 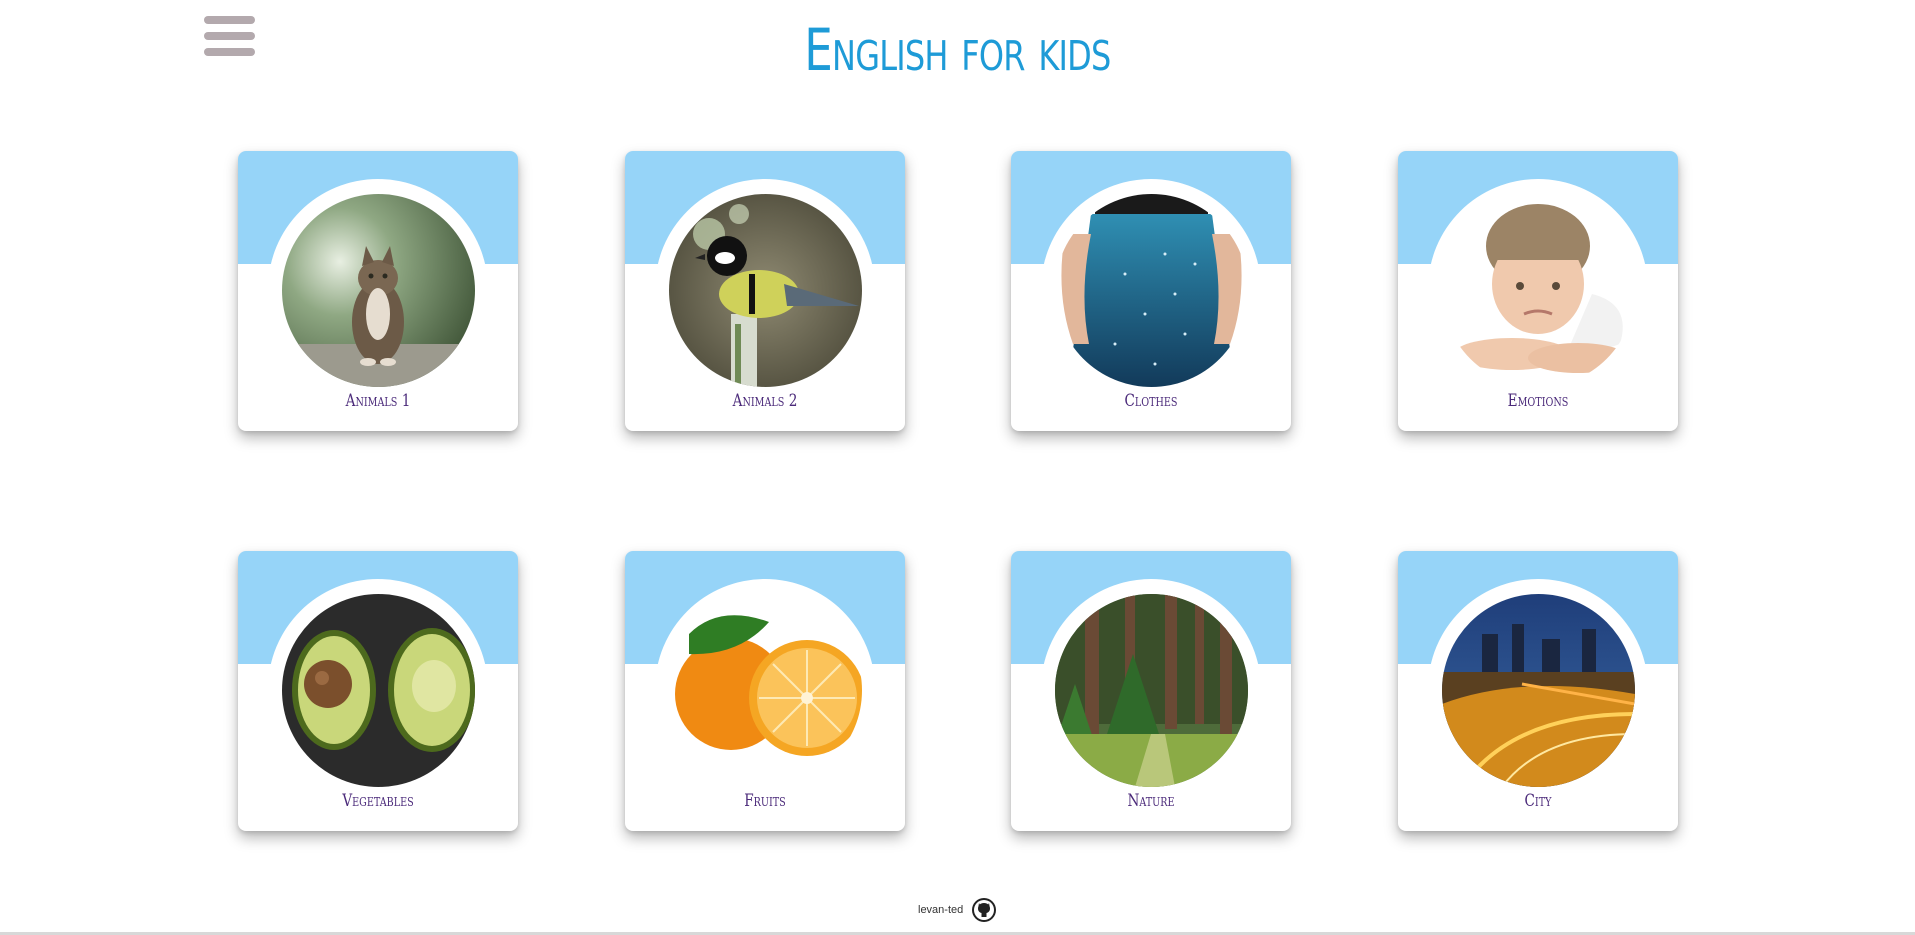 What do you see at coordinates (1538, 401) in the screenshot?
I see `category-label: Emotions` at bounding box center [1538, 401].